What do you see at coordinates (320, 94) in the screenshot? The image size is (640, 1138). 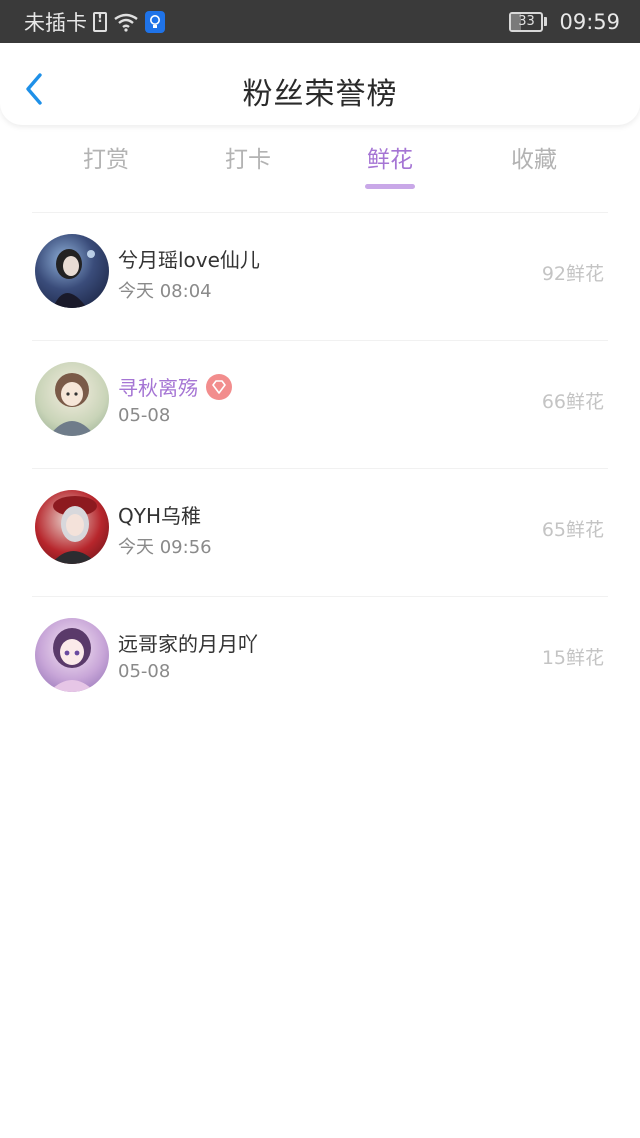 I see `page-title: 粉丝荣誉榜` at bounding box center [320, 94].